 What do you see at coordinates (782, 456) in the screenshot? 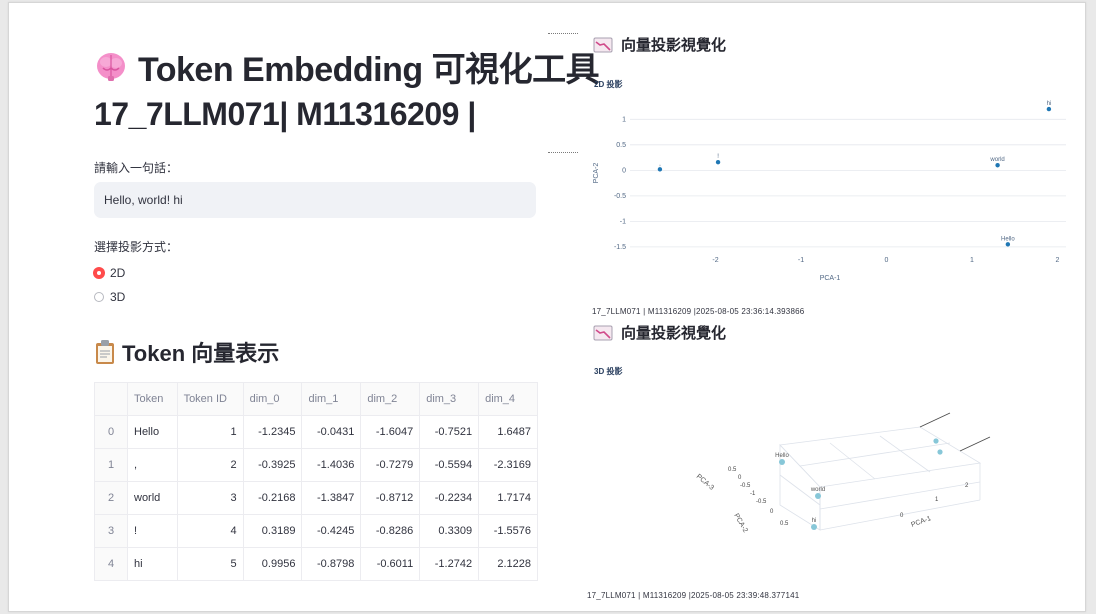
I see `point-label-3d: Hello` at bounding box center [782, 456].